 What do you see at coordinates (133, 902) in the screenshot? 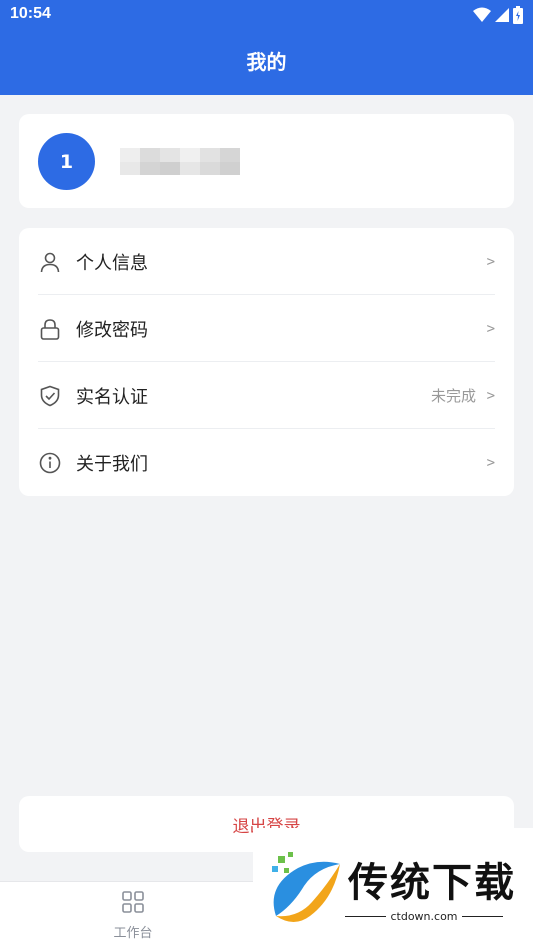
I see `grid-icon` at bounding box center [133, 902].